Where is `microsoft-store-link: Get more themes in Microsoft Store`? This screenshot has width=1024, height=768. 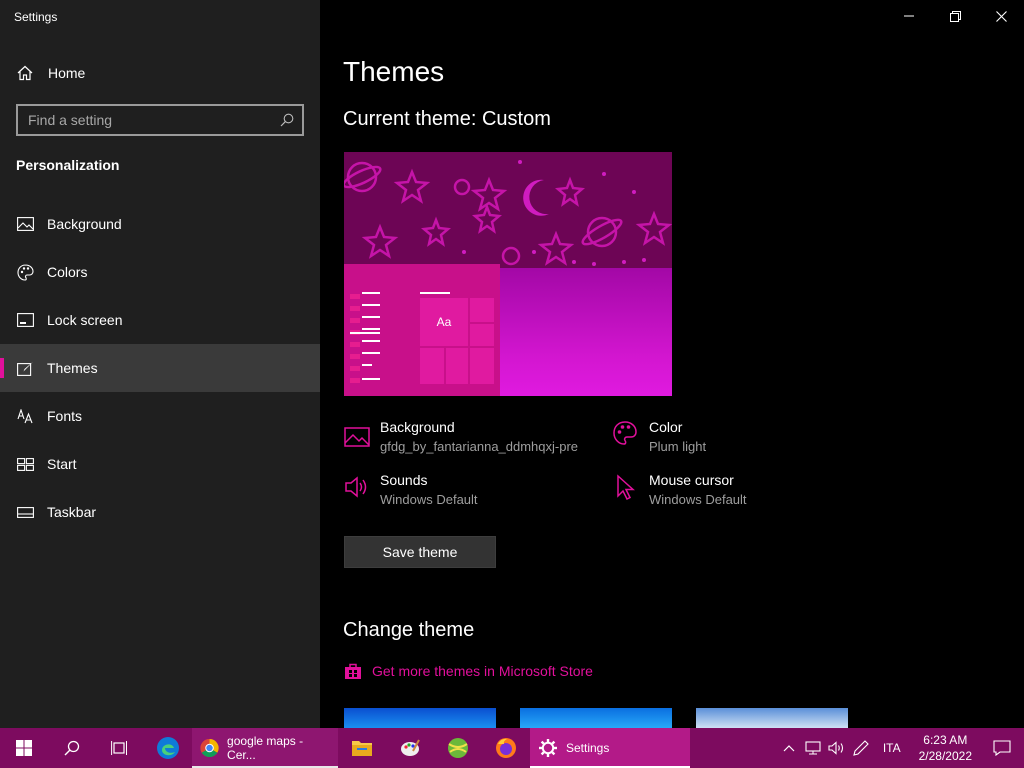
microsoft-store-link: Get more themes in Microsoft Store is located at coordinates (468, 671).